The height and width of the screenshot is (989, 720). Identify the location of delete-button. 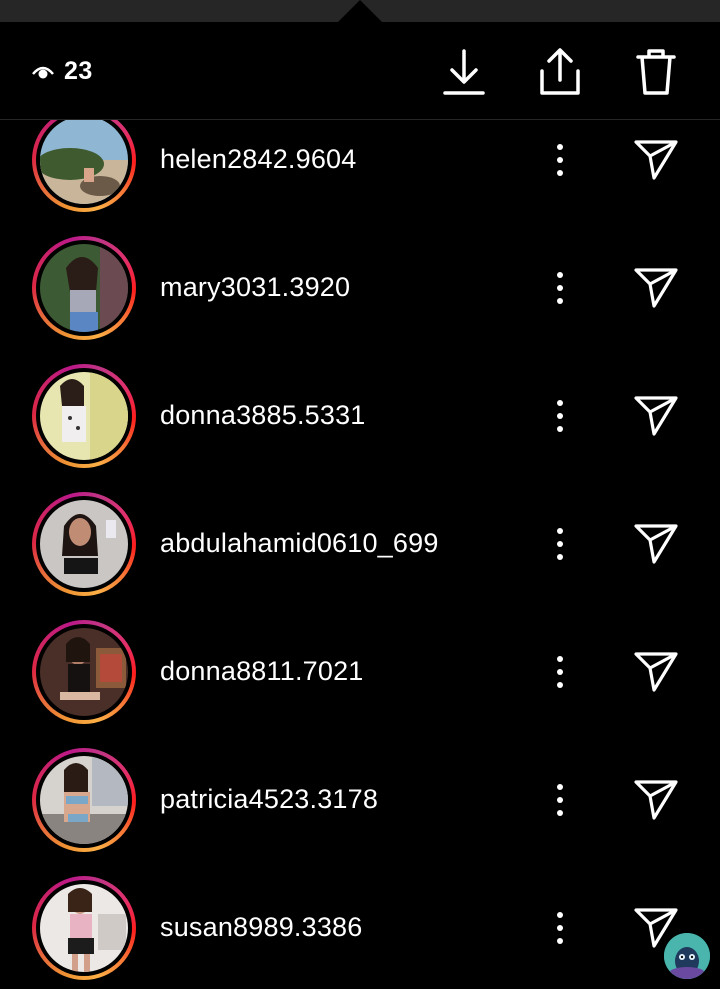
(656, 72).